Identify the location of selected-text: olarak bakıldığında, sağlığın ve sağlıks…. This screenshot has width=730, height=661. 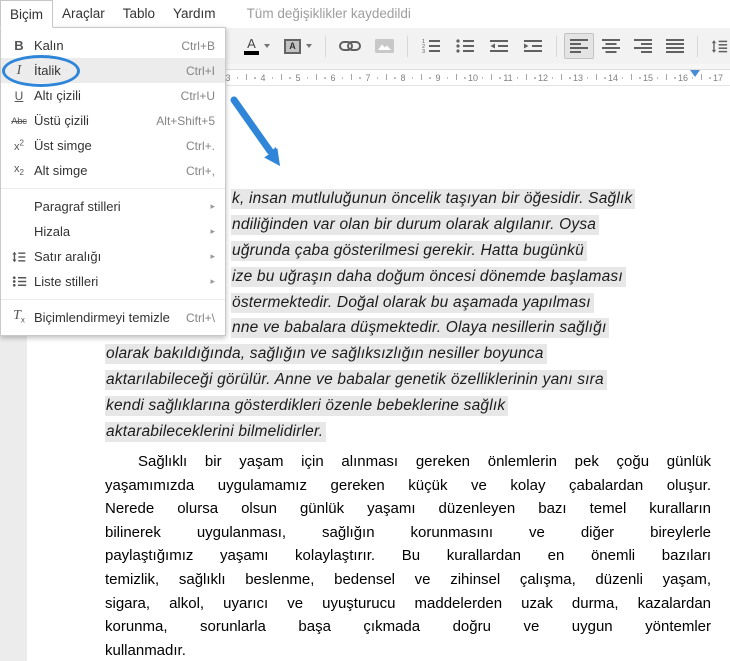
(326, 354).